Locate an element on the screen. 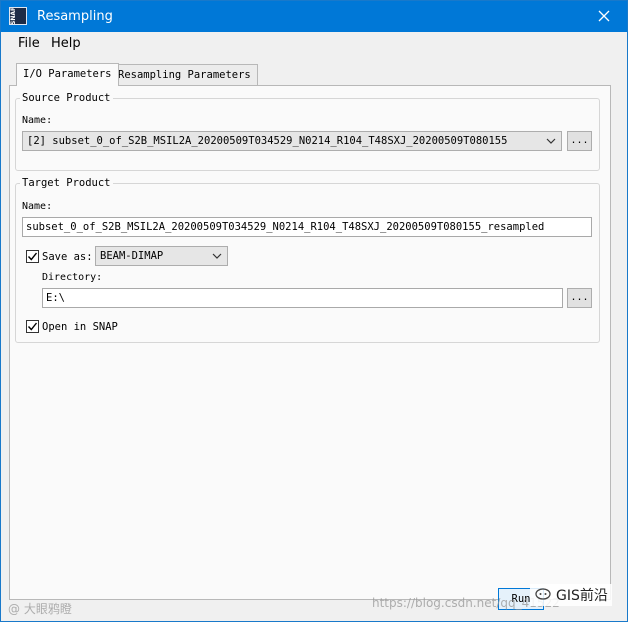  save-as-checkbox is located at coordinates (32, 256).